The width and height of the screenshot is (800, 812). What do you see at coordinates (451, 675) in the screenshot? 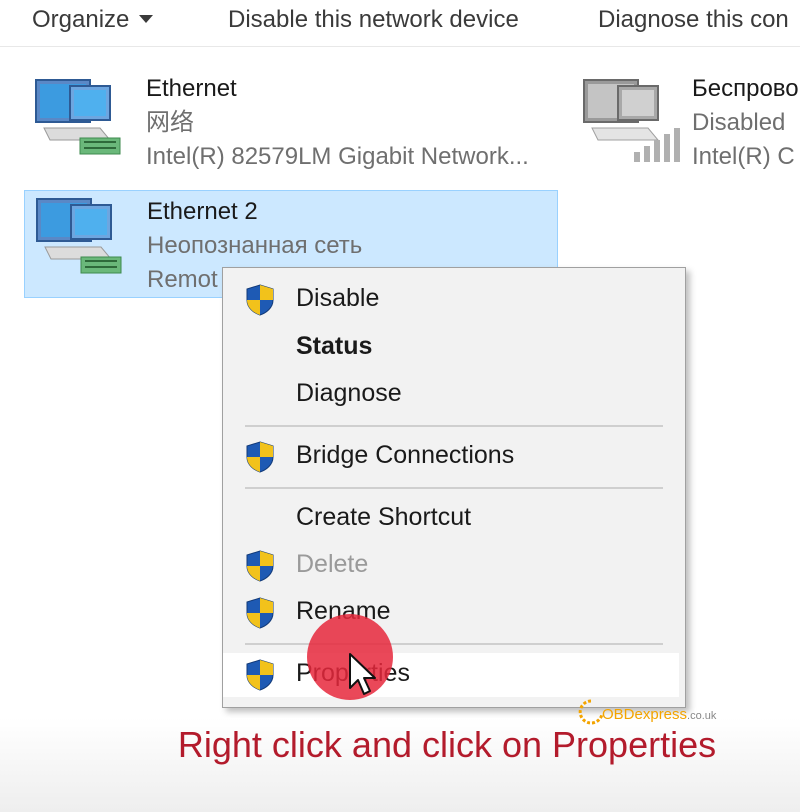
I see `menu-item-properties: Properties` at bounding box center [451, 675].